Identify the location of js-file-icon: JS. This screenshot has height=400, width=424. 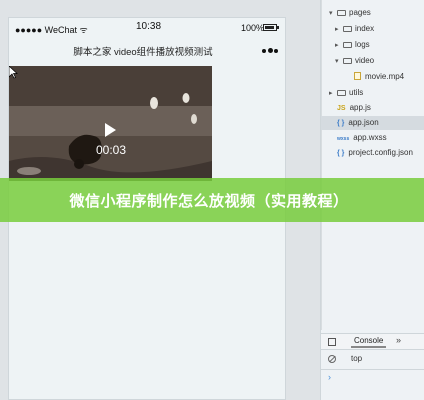
(341, 108).